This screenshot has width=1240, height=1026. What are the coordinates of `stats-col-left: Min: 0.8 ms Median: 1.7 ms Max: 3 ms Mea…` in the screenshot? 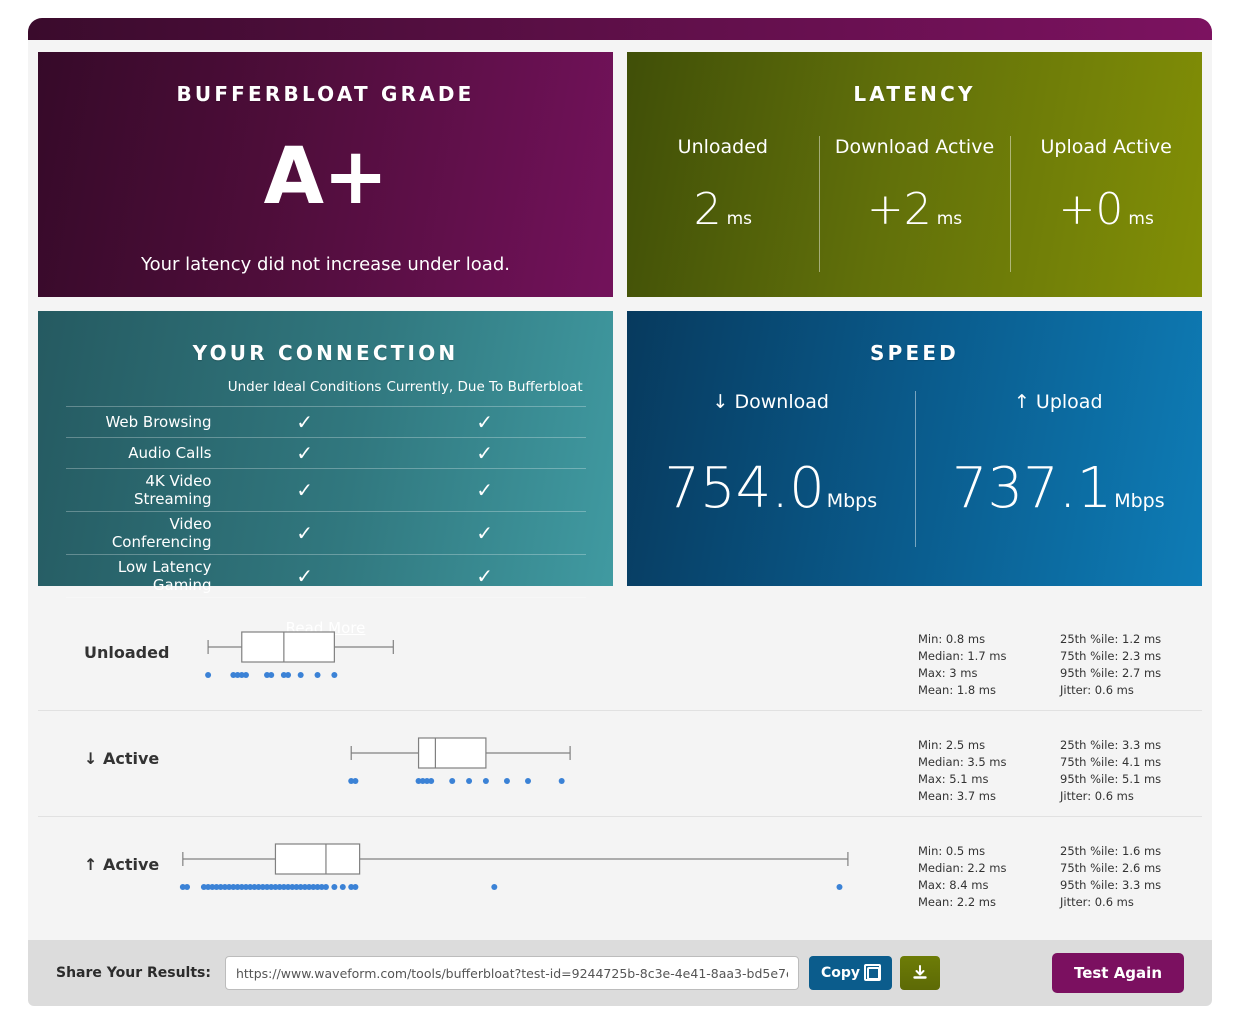 It's located at (989, 665).